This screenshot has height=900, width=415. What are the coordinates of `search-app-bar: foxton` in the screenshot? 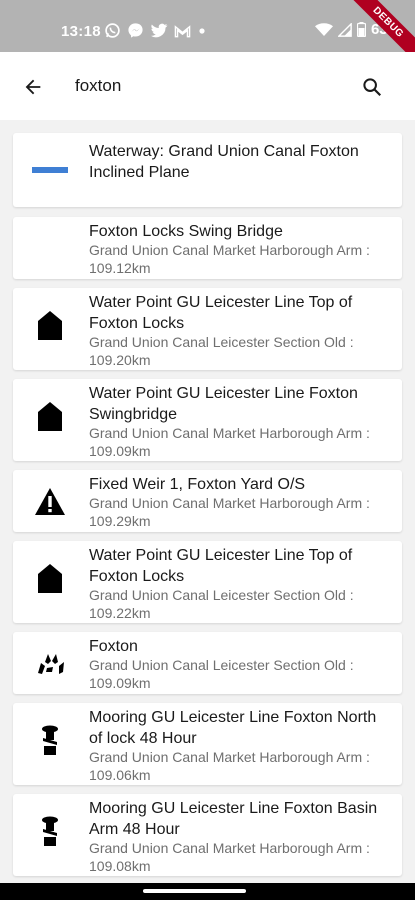 It's located at (207, 86).